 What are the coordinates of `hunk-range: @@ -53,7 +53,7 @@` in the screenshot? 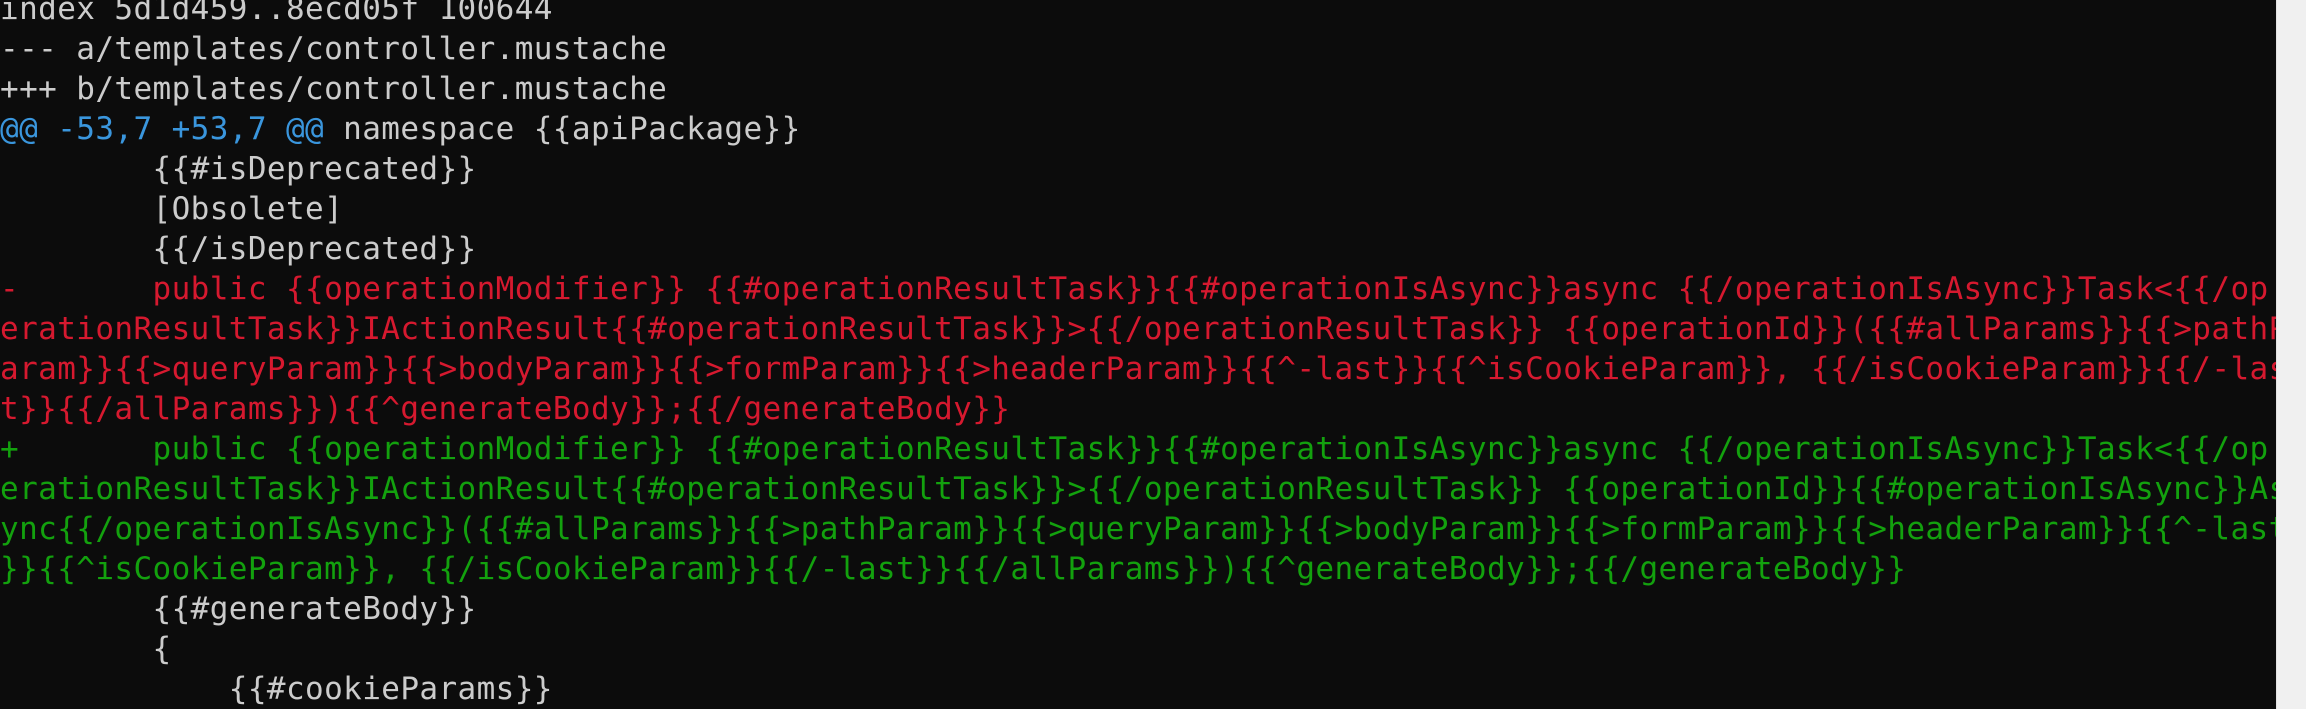 It's located at (162, 129).